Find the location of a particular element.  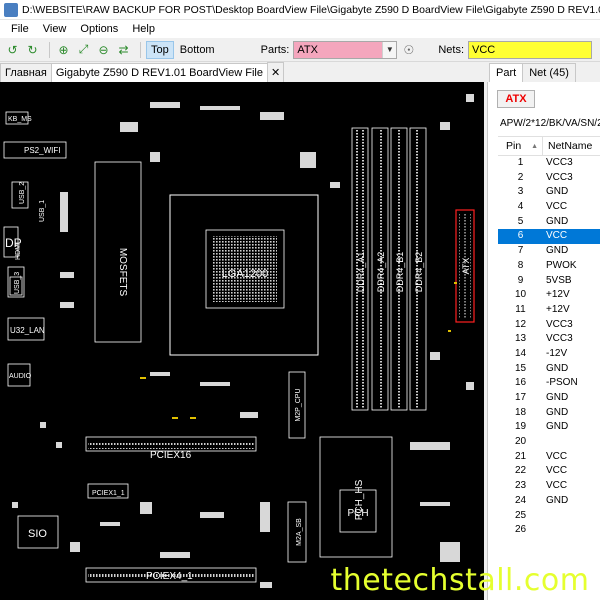

label-pch: PCH is located at coordinates (357, 513).